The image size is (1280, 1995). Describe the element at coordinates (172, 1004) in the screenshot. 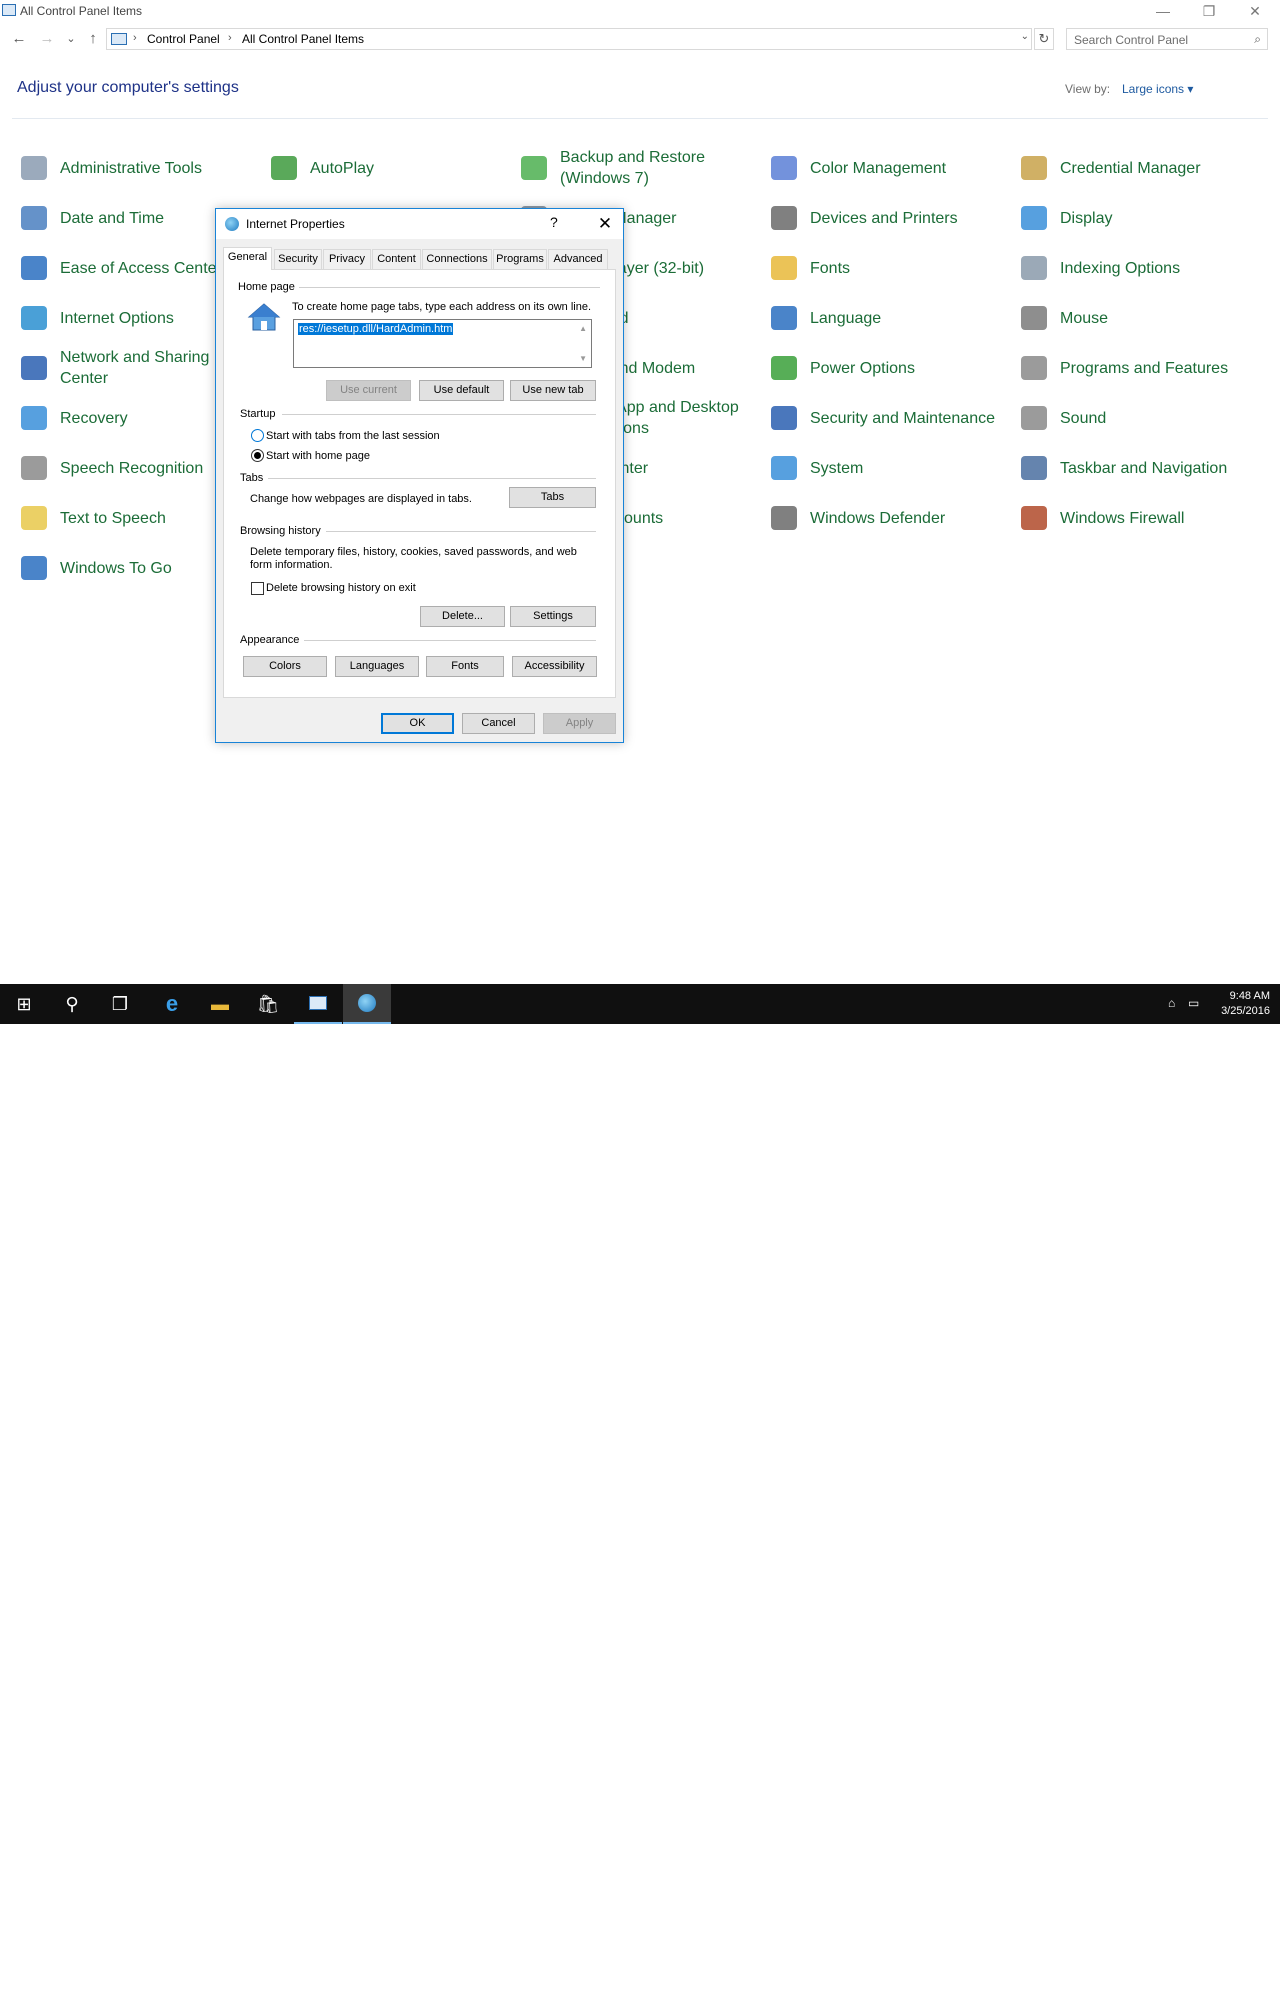

I see `edge-icon: e` at that location.